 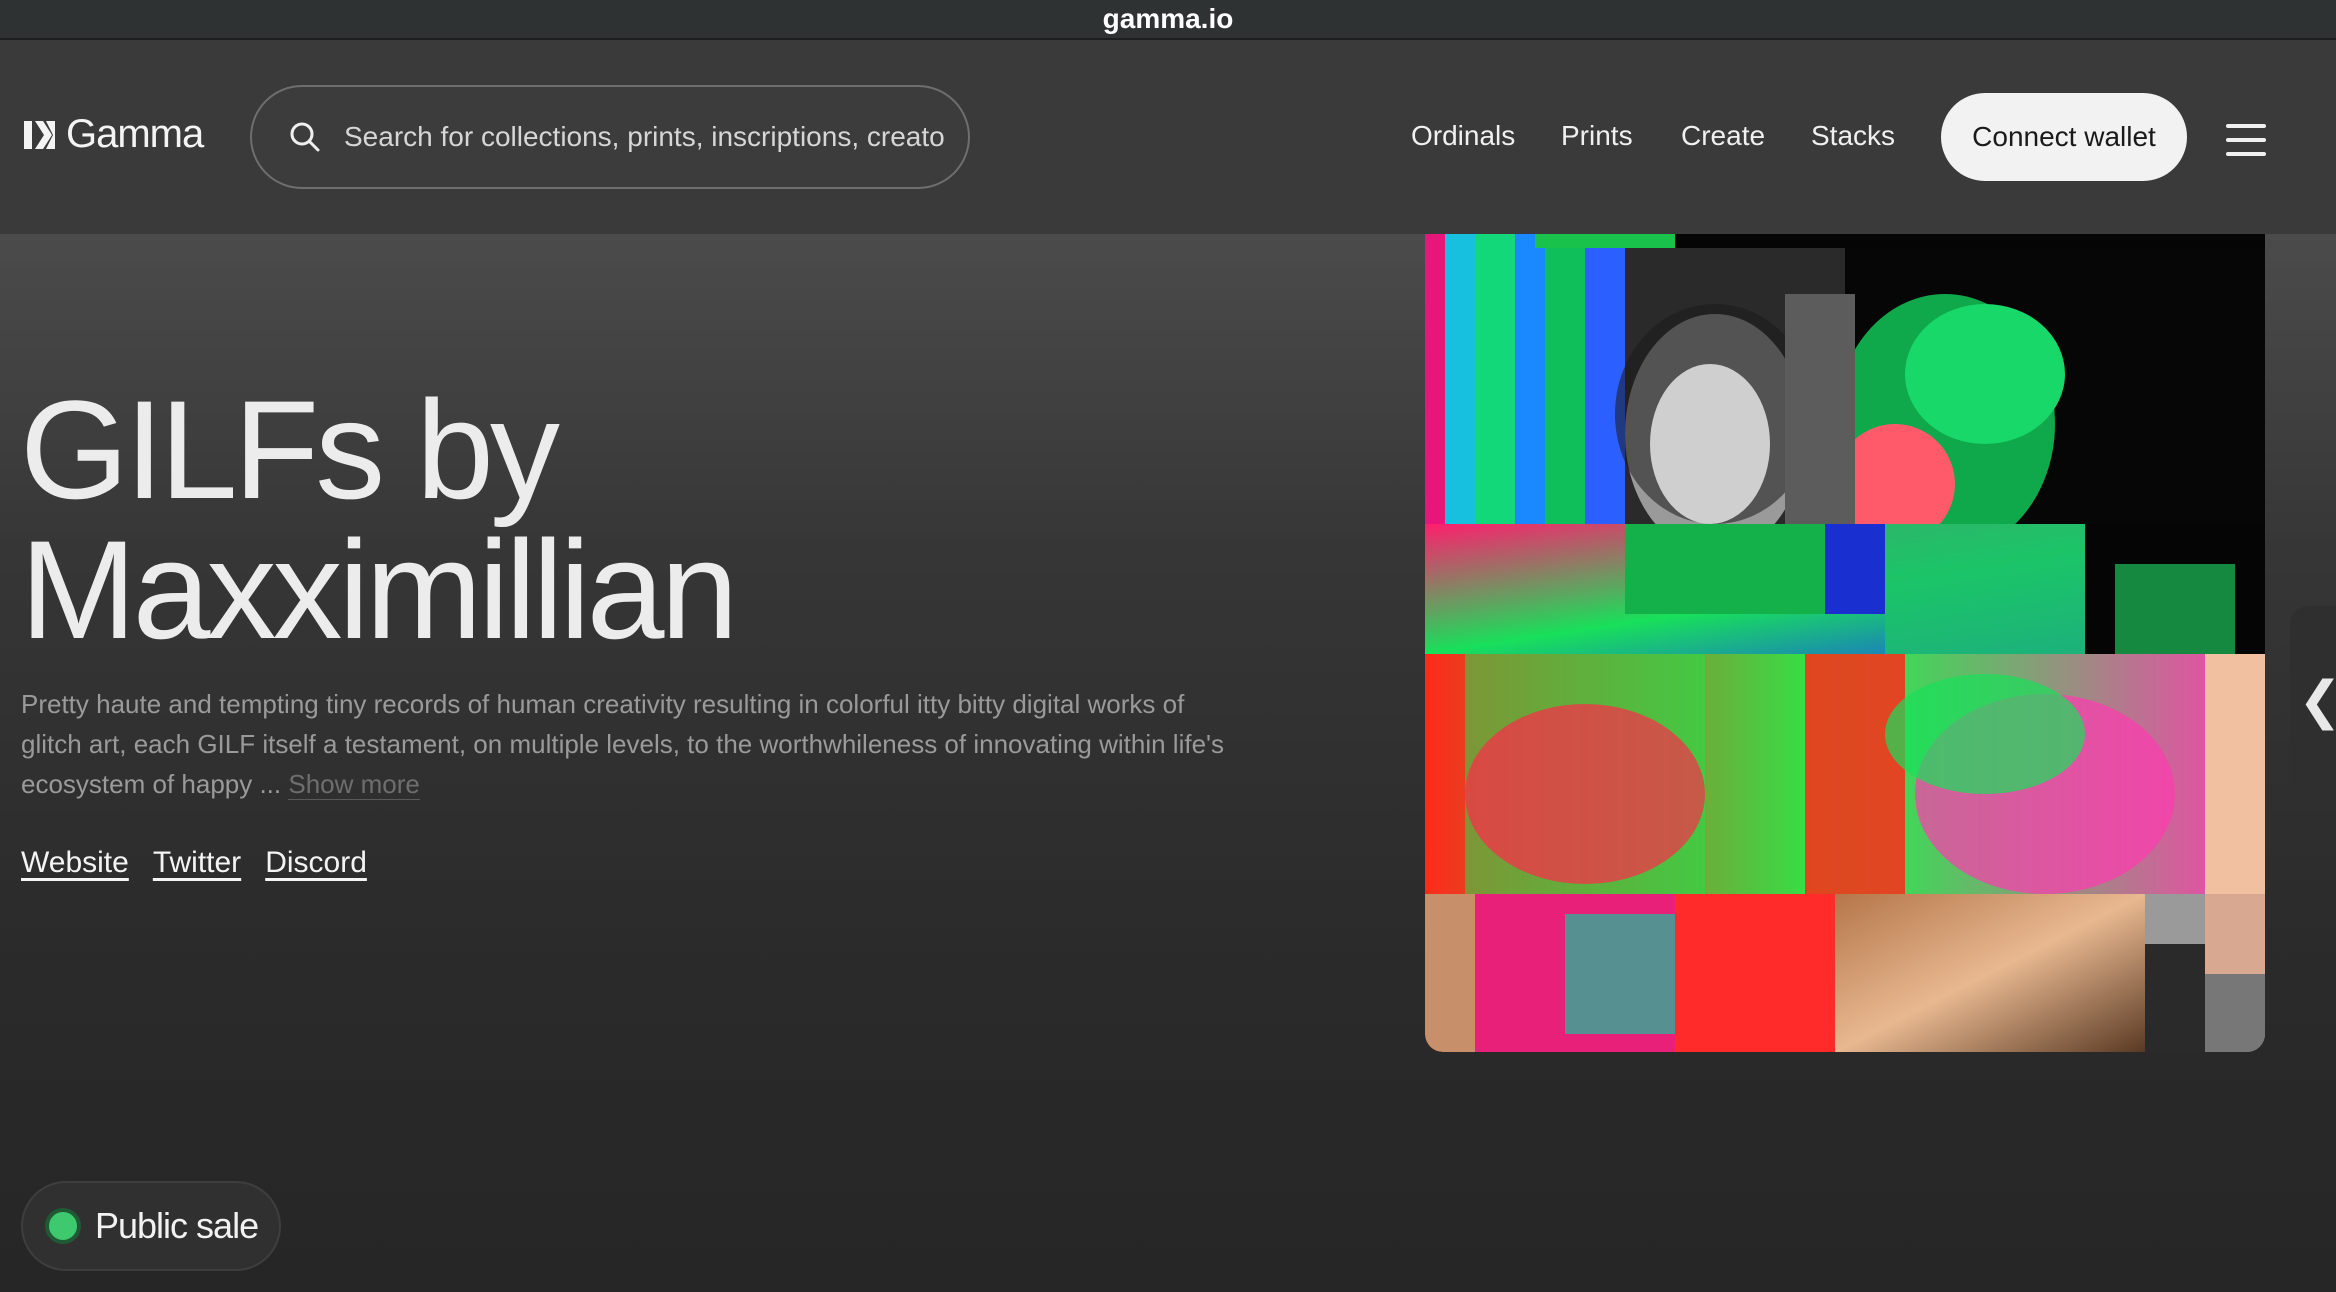 What do you see at coordinates (305, 137) in the screenshot?
I see `search-icon` at bounding box center [305, 137].